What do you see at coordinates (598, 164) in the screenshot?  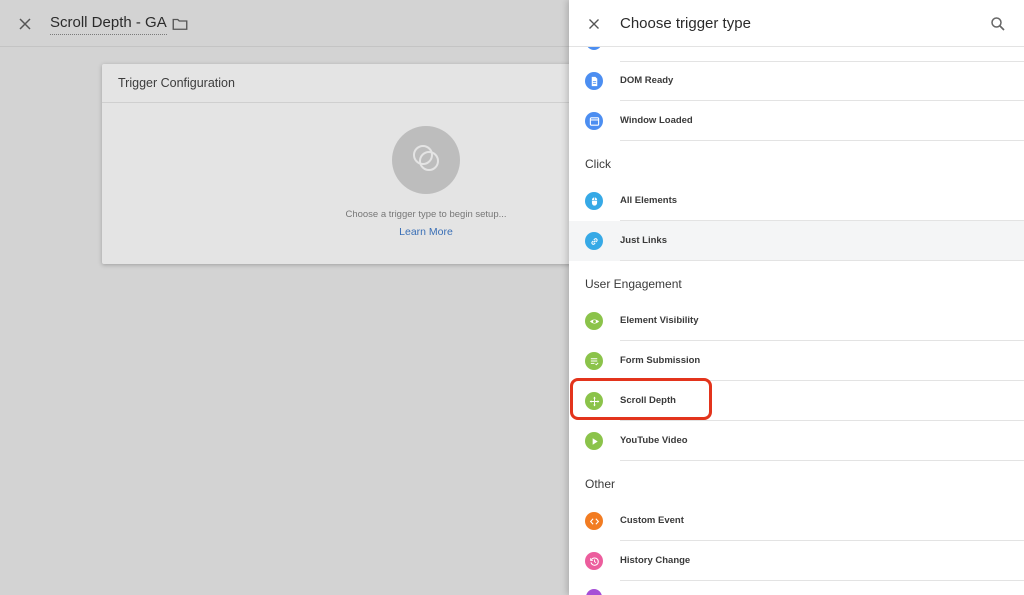 I see `section-title: Click` at bounding box center [598, 164].